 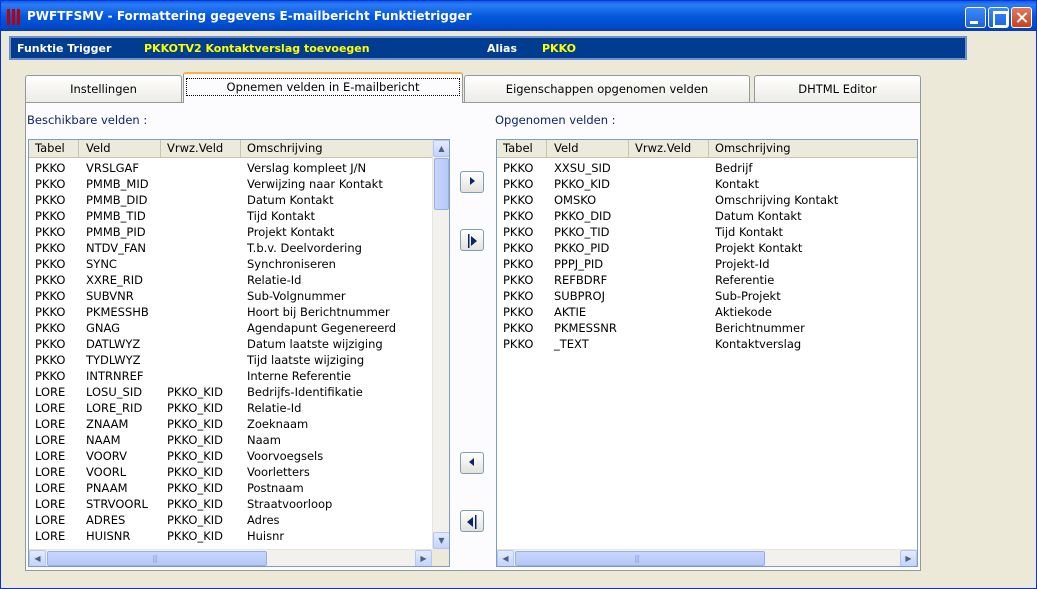 What do you see at coordinates (108, 536) in the screenshot?
I see `cell-veld: HUISNR` at bounding box center [108, 536].